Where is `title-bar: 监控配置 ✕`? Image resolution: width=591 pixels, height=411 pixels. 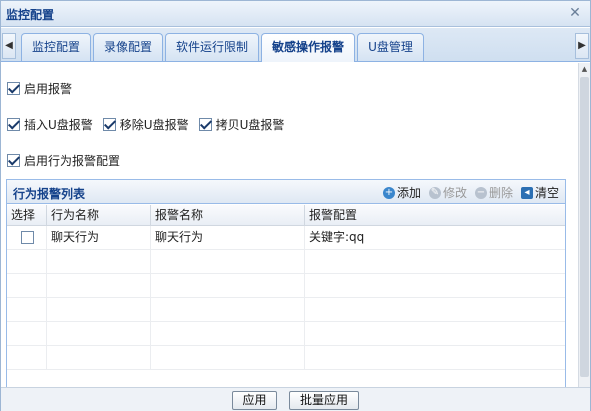
title-bar: 监控配置 ✕ is located at coordinates (295, 14).